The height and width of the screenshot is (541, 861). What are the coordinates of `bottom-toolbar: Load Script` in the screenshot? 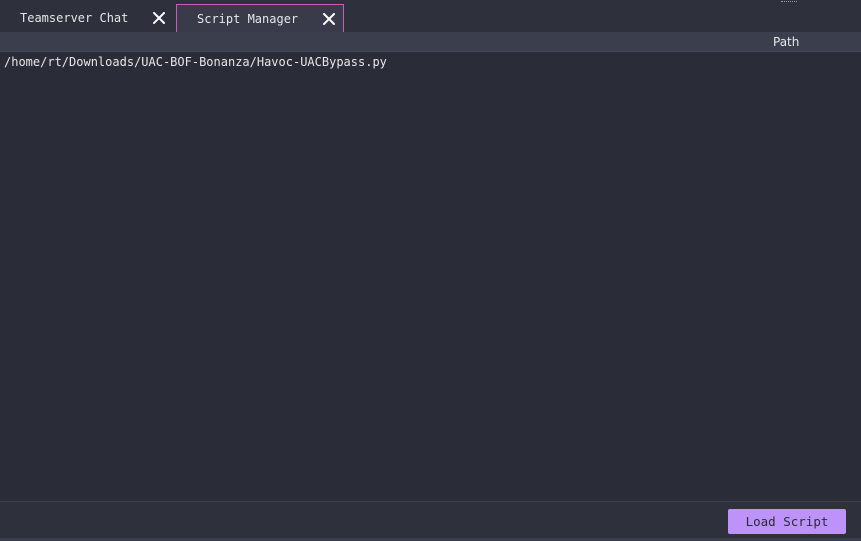 It's located at (430, 521).